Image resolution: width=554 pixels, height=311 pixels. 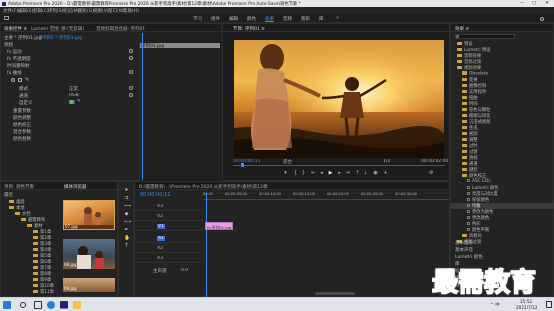 I want to click on workspace-assembly: 组件, so click(x=215, y=19).